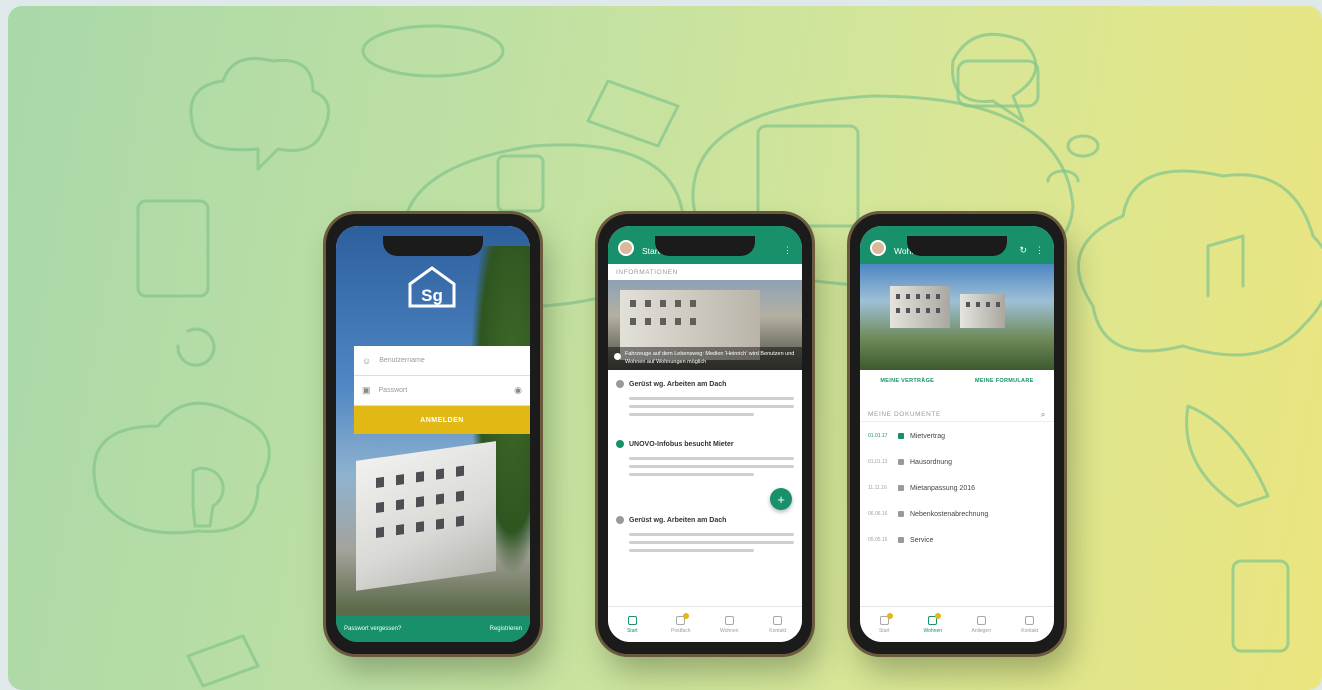 The image size is (1322, 690). Describe the element at coordinates (729, 630) in the screenshot. I see `tab-label: Wohnen` at that location.